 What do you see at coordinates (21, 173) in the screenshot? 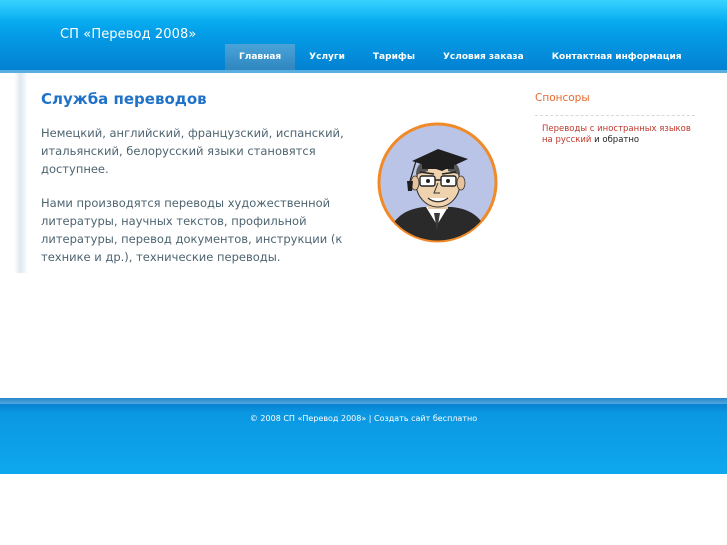
I see `left-decoration` at bounding box center [21, 173].